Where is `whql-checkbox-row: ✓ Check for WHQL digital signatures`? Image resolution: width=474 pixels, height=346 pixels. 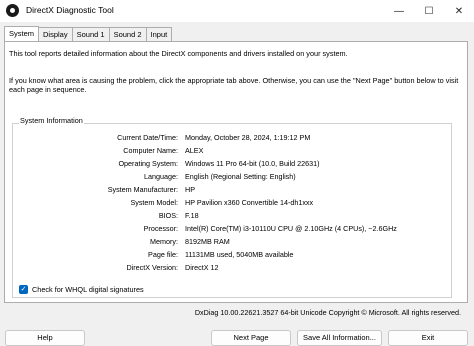
whql-checkbox-row: ✓ Check for WHQL digital signatures is located at coordinates (81, 289).